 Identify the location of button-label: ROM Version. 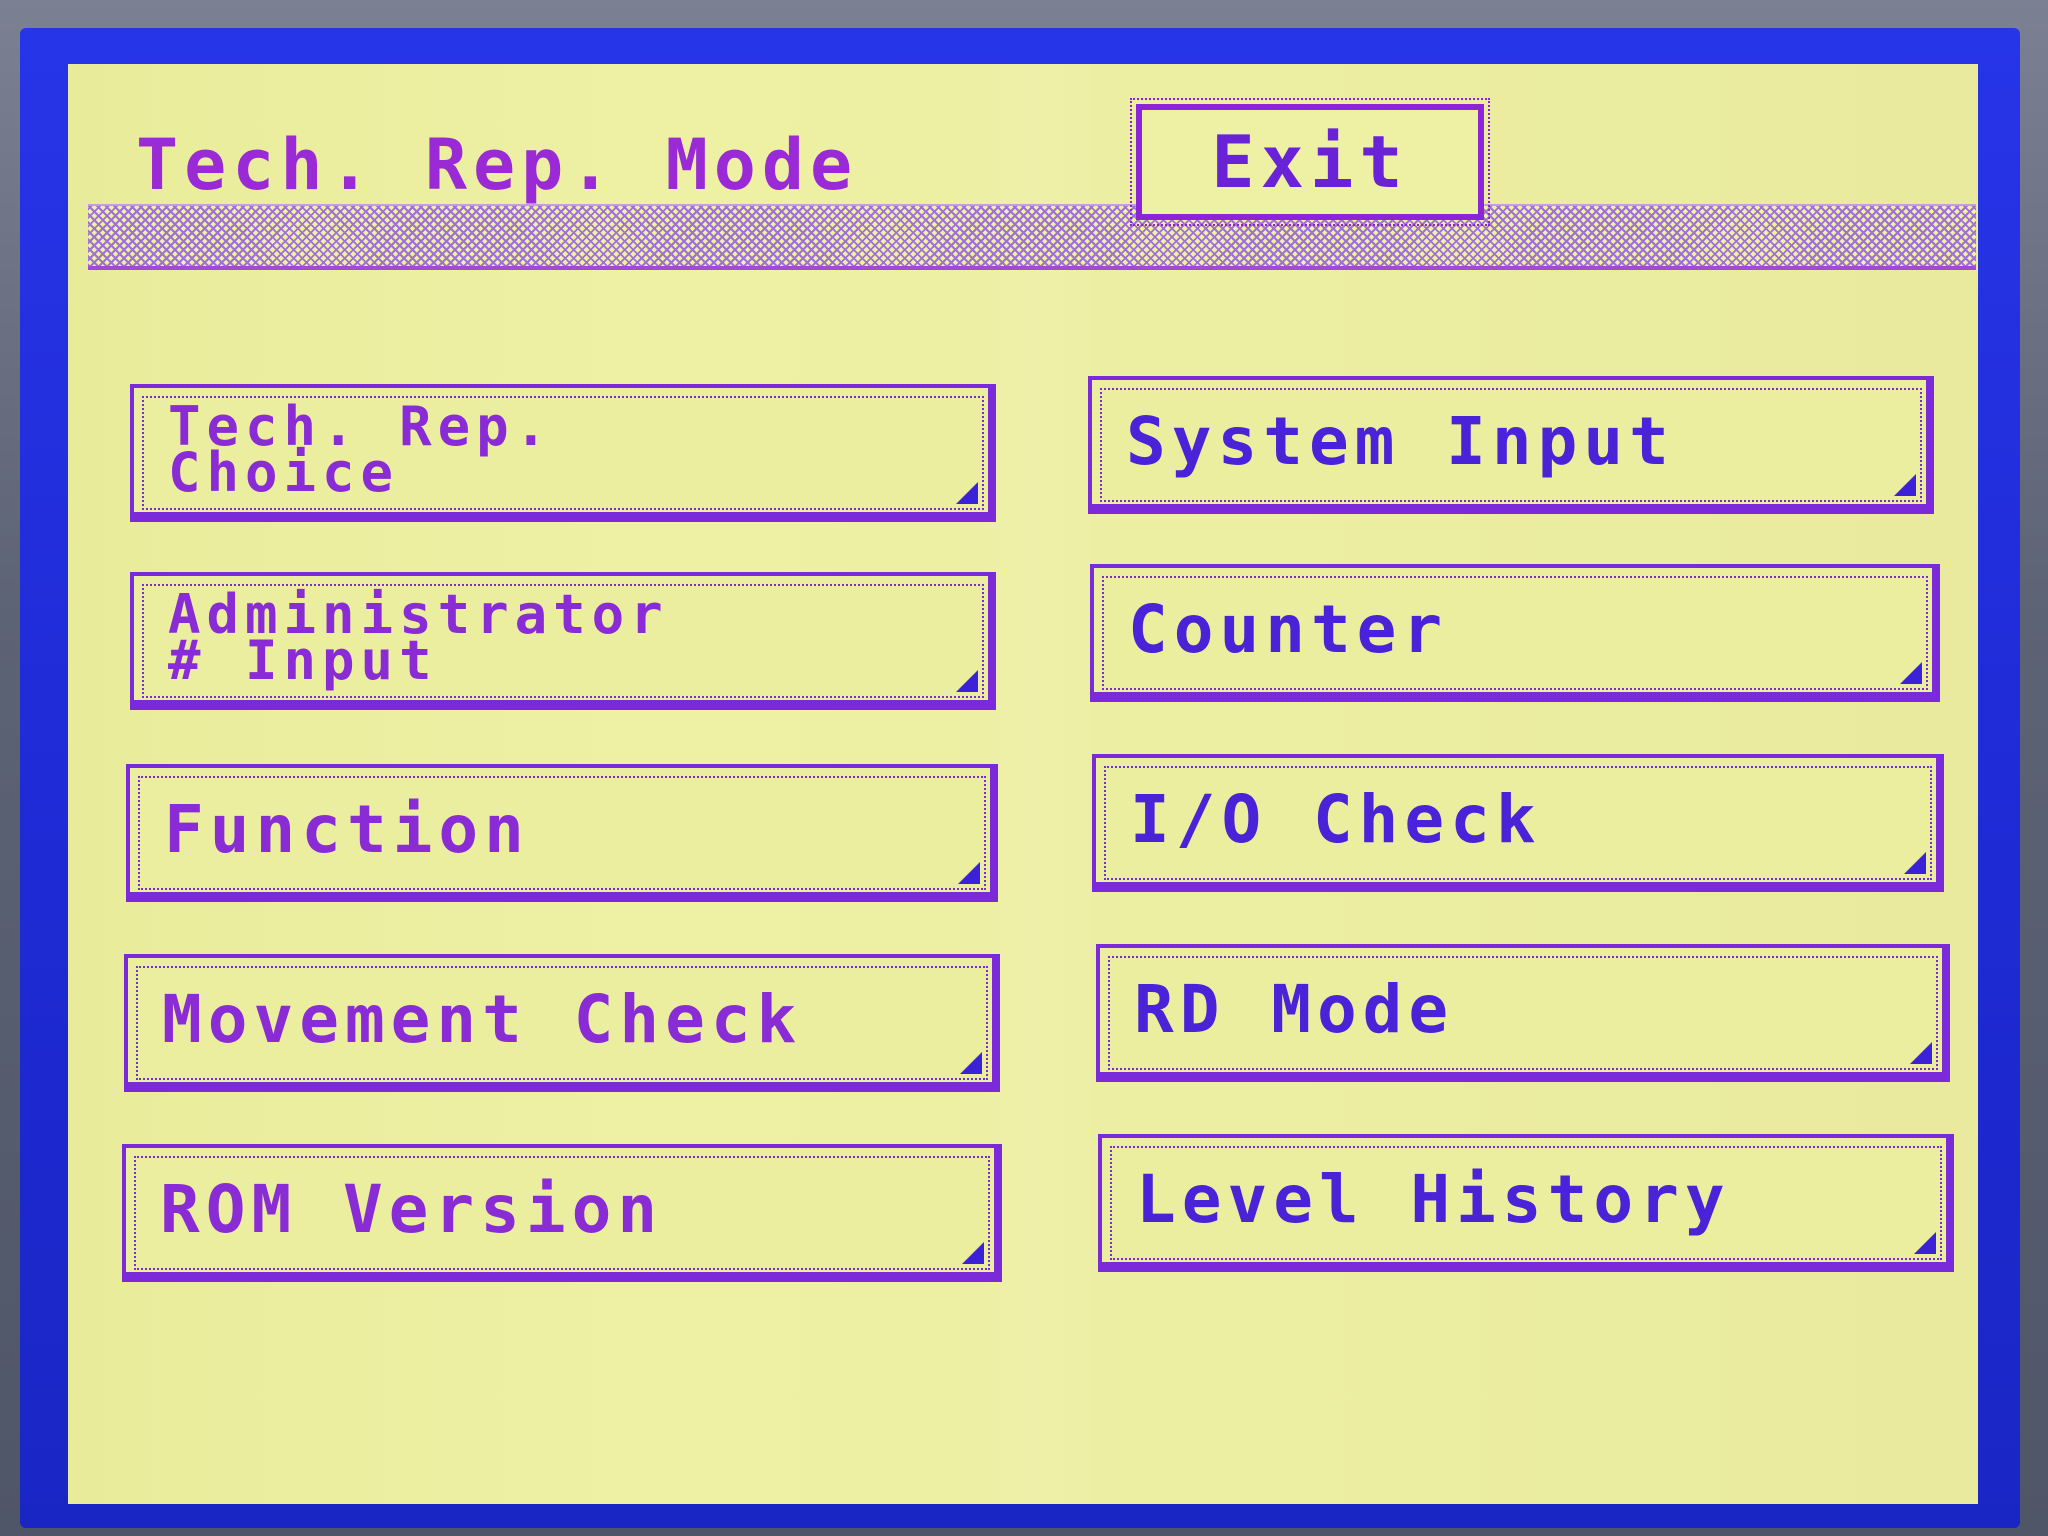
(412, 1209).